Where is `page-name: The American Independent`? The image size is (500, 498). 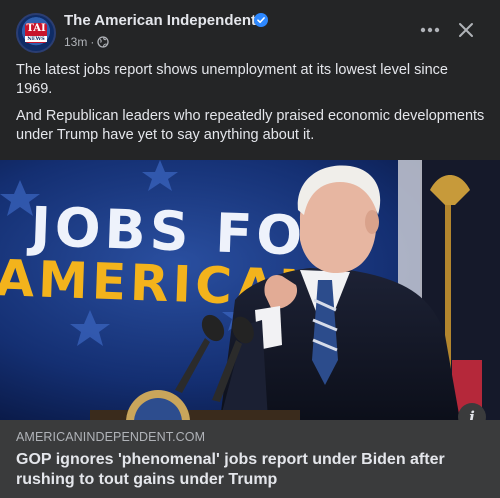
page-name: The American Independent is located at coordinates (160, 20).